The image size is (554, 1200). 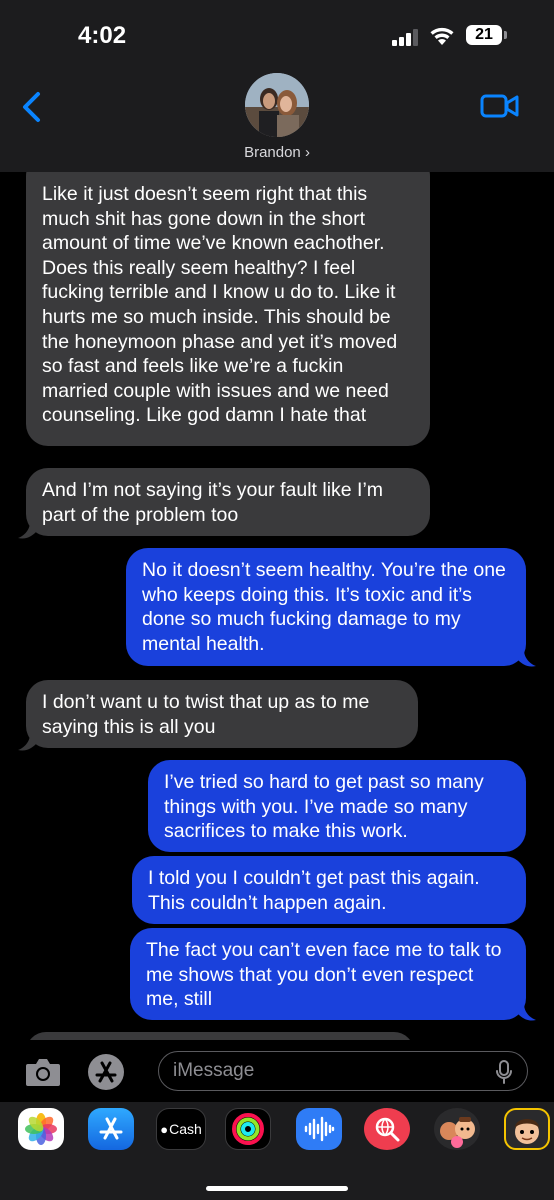 I want to click on battery-tip, so click(x=505, y=35).